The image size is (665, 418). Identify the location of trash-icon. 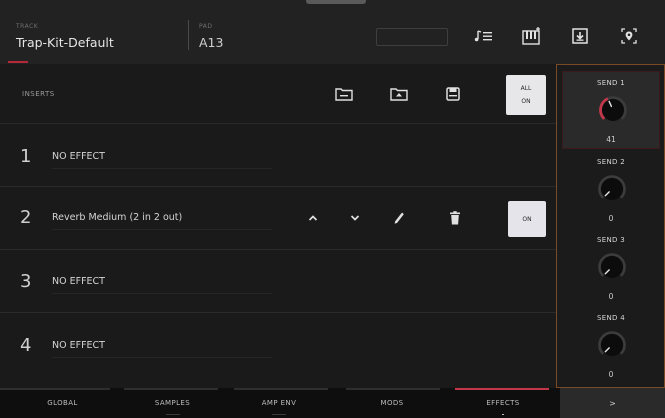
(455, 218).